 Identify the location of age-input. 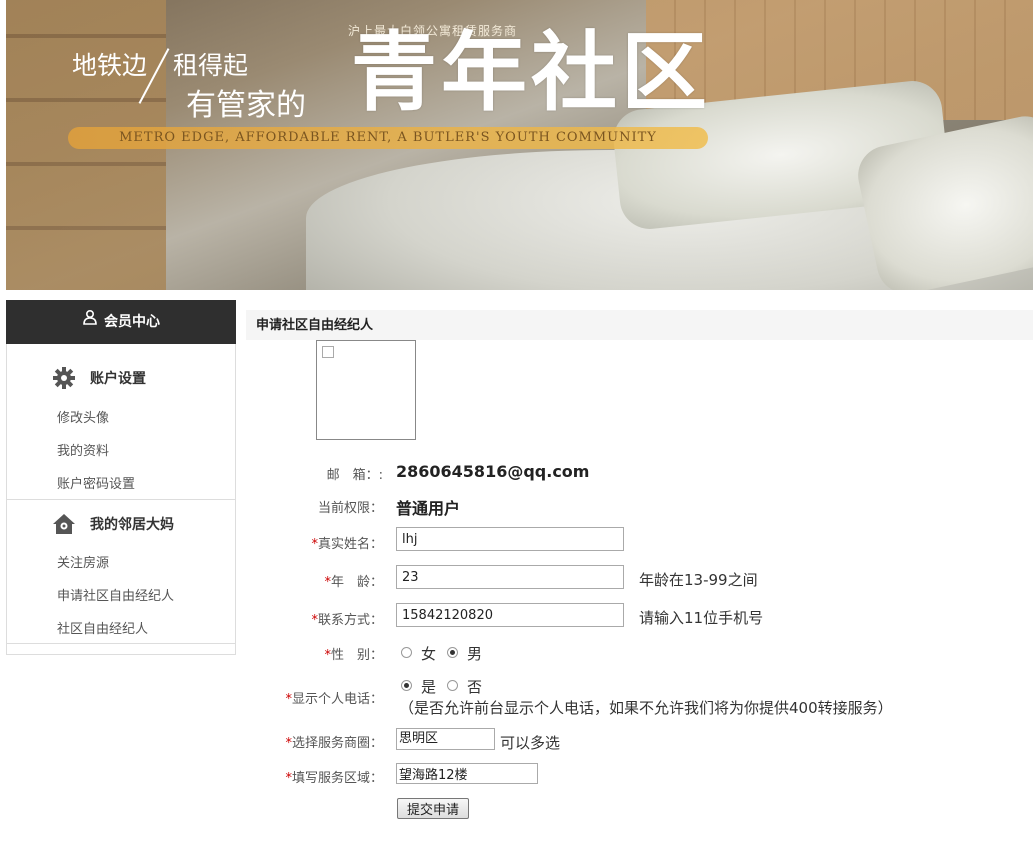
(510, 577).